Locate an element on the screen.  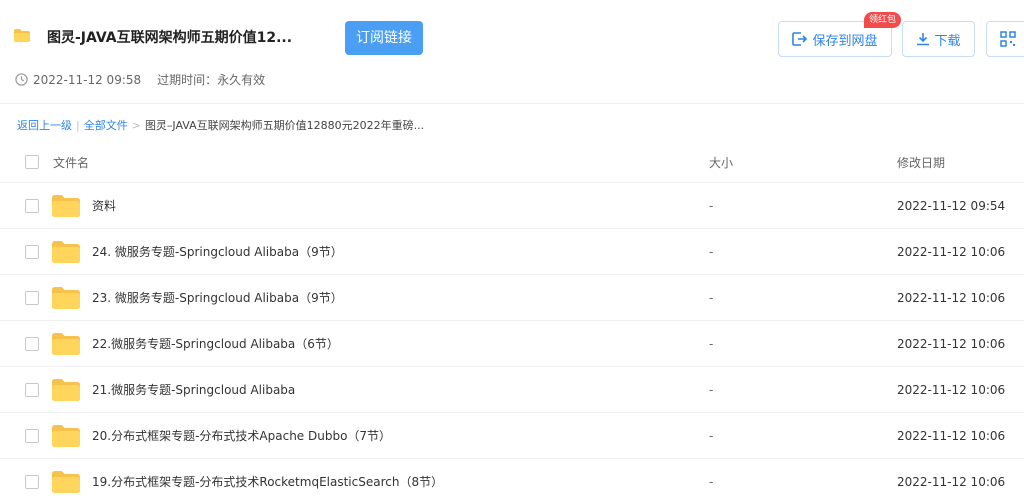
clock-icon is located at coordinates (21, 79).